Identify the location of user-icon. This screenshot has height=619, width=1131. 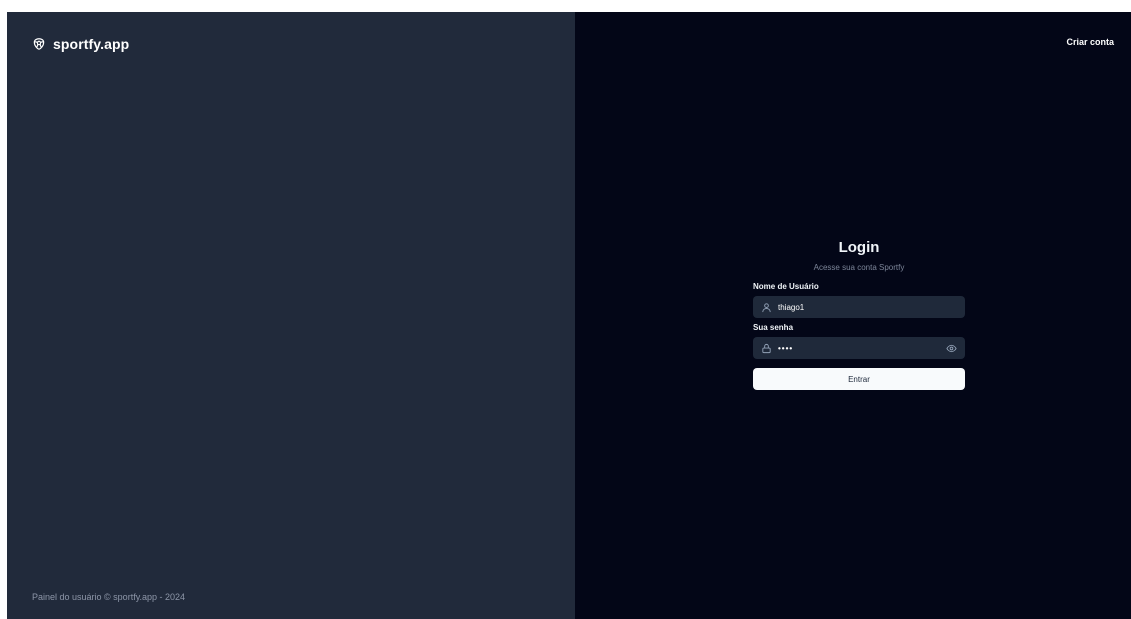
(766, 307).